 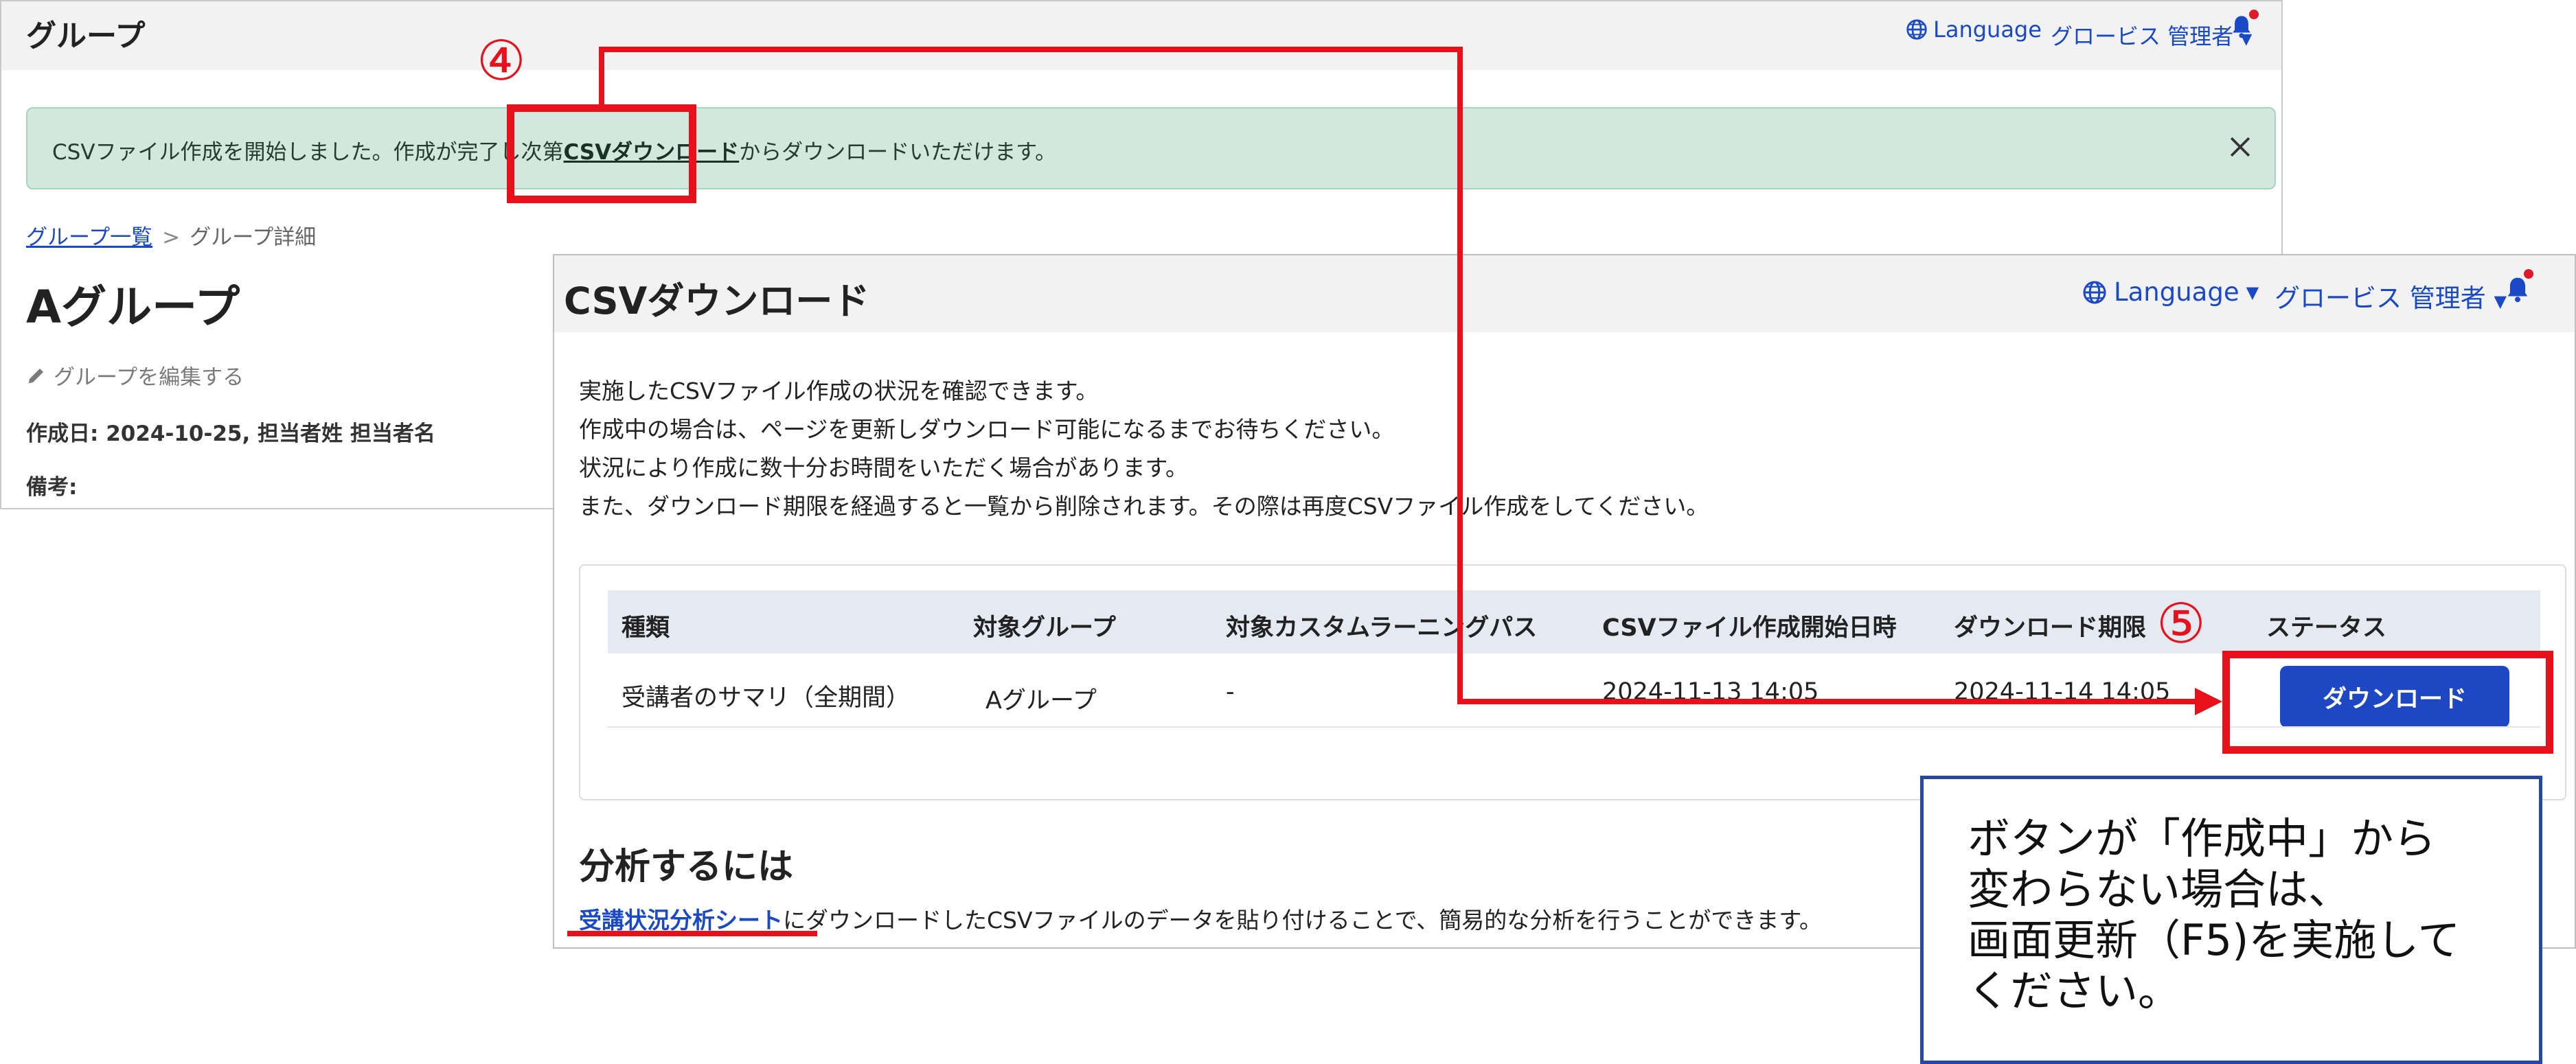 I want to click on analysis-sheet-link: 受講状況分析シート, so click(x=681, y=920).